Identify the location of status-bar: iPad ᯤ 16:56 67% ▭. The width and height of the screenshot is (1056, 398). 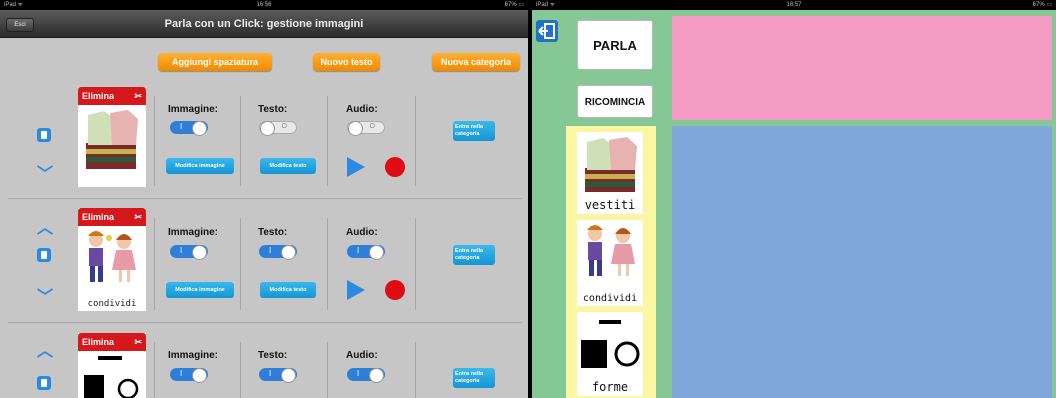
(264, 5).